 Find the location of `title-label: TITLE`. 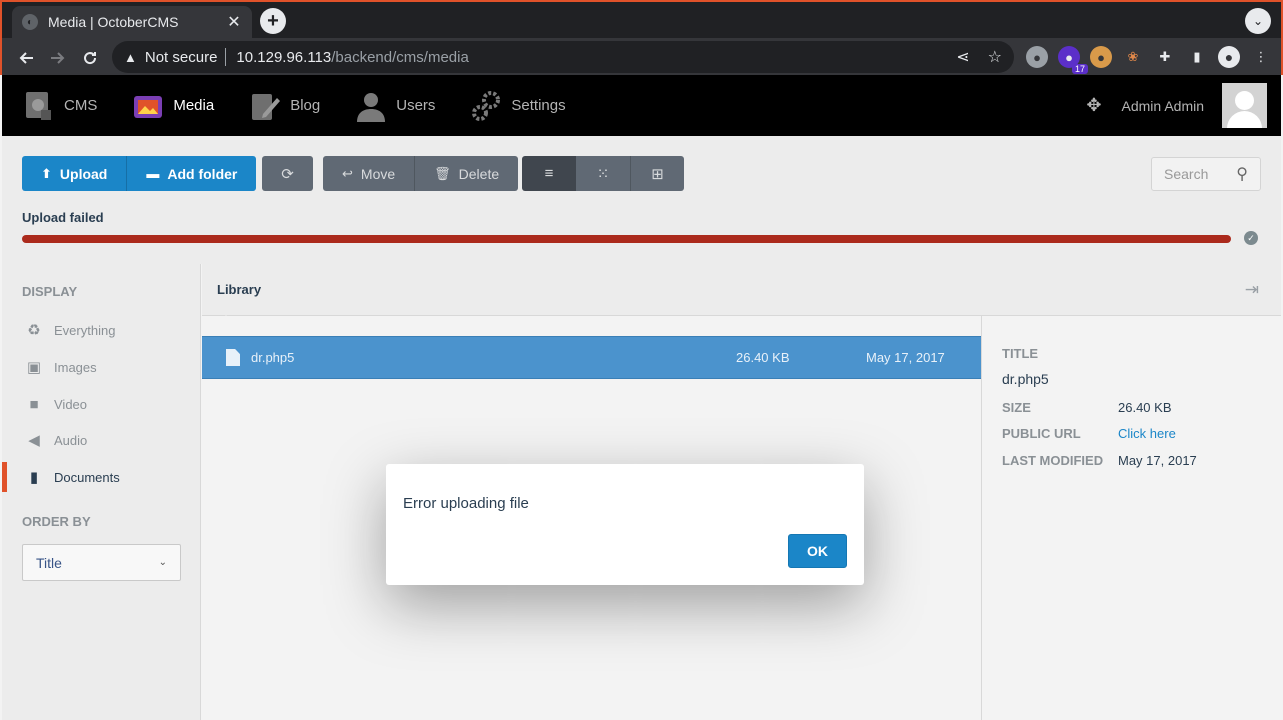

title-label: TITLE is located at coordinates (1020, 353).